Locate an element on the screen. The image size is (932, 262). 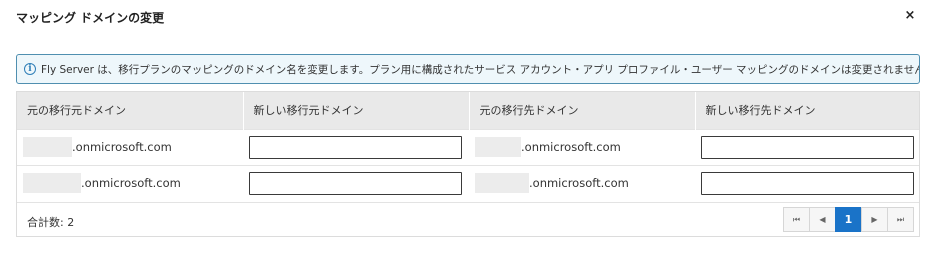
total-count: 合計数: 2 is located at coordinates (51, 222).